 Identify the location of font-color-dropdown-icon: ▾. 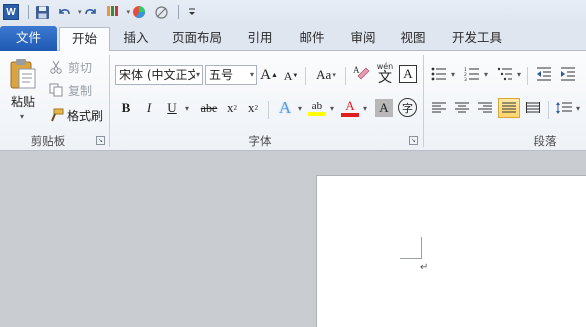
(365, 108).